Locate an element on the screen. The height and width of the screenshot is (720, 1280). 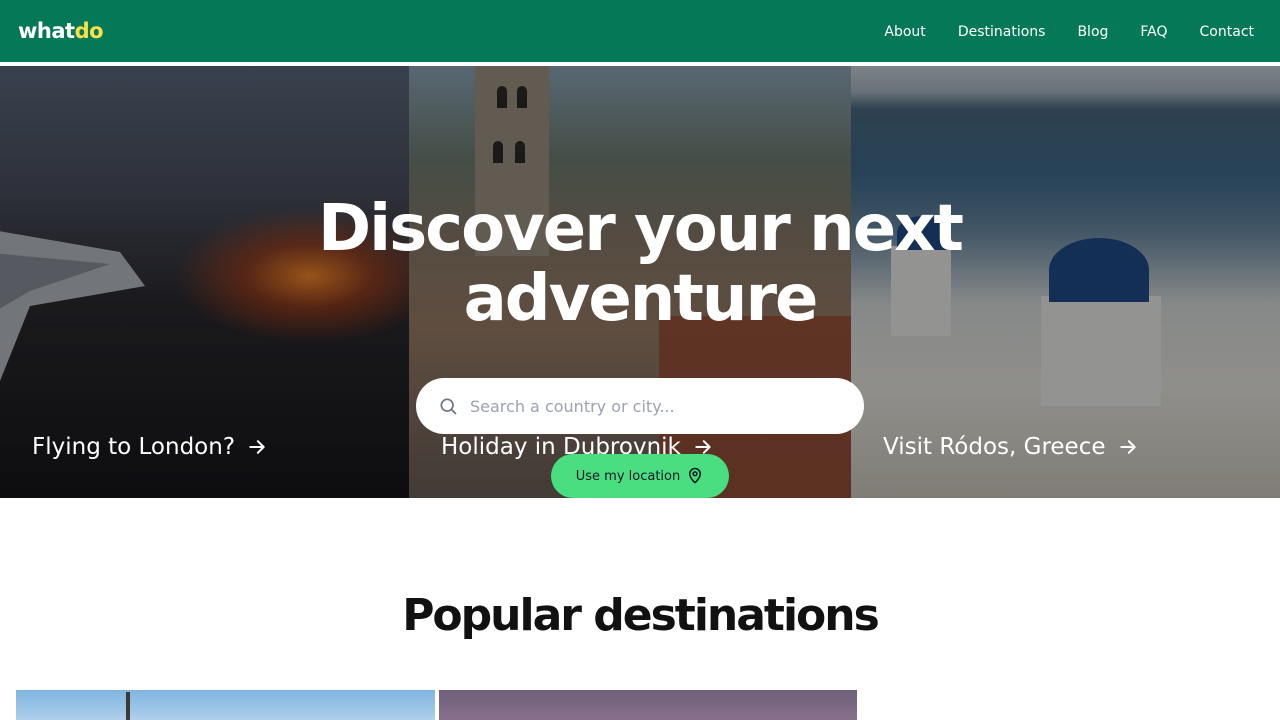
main-nav: About Destinations Blog FAQ Contact is located at coordinates (1069, 32).